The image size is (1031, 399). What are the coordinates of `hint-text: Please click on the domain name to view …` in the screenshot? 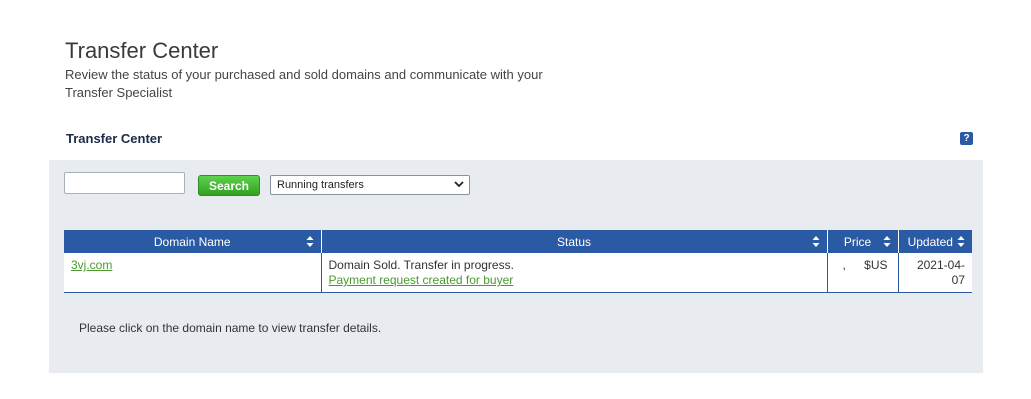 It's located at (230, 328).